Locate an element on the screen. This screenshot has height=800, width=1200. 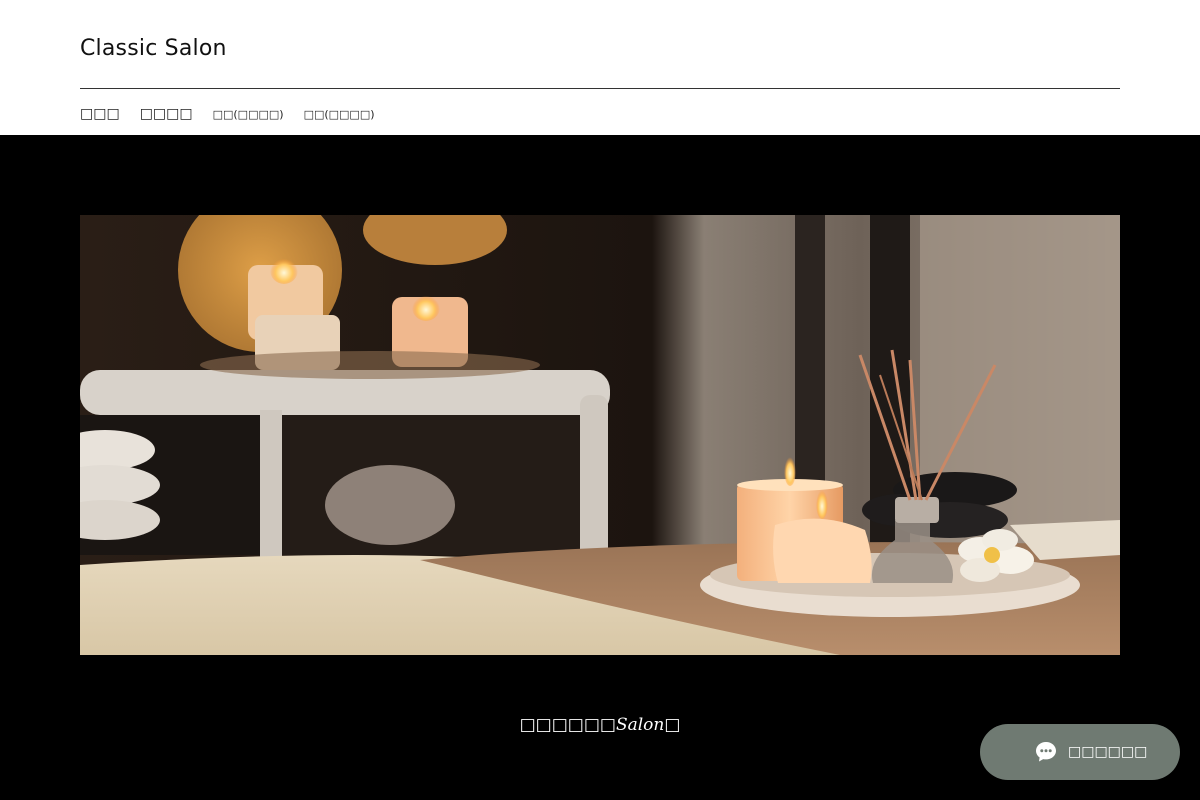
nav-item-3: □□(□□□□) is located at coordinates (248, 114).